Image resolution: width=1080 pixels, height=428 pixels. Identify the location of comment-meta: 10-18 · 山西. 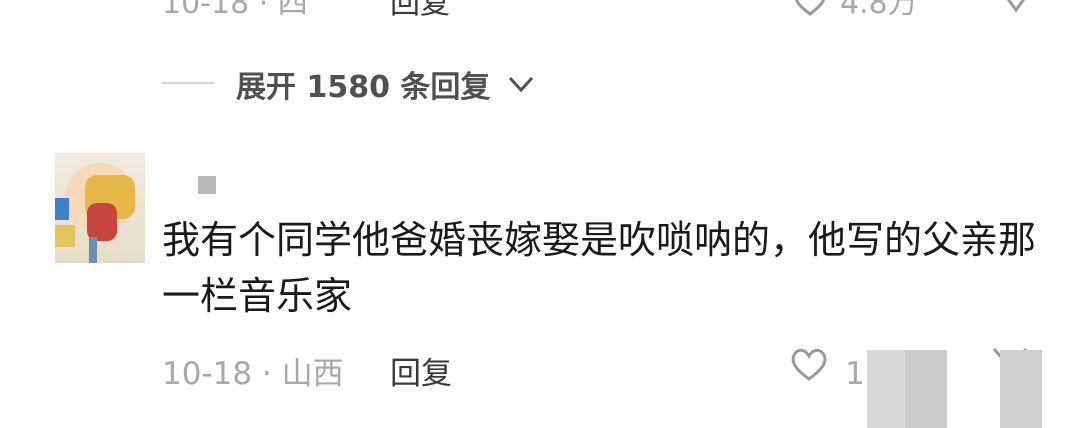
(253, 374).